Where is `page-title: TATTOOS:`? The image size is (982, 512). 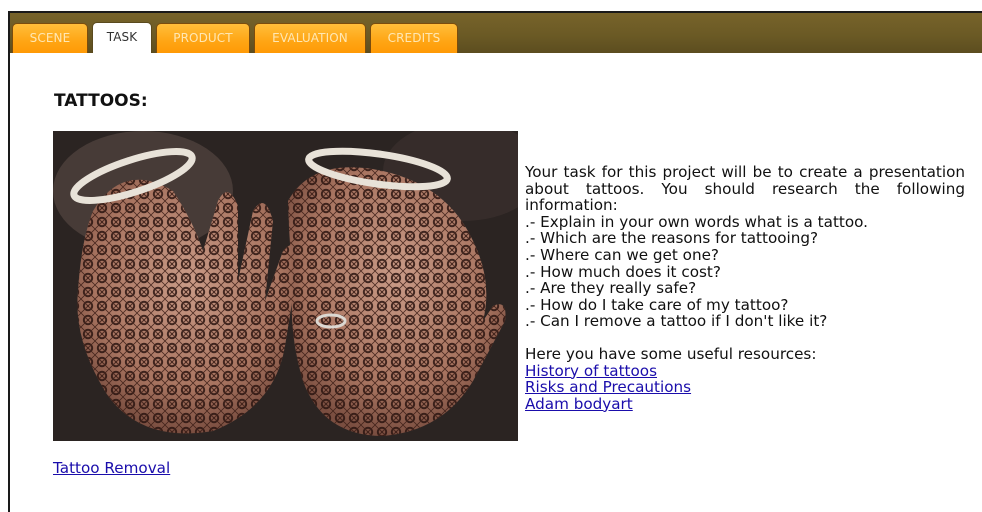 page-title: TATTOOS: is located at coordinates (101, 101).